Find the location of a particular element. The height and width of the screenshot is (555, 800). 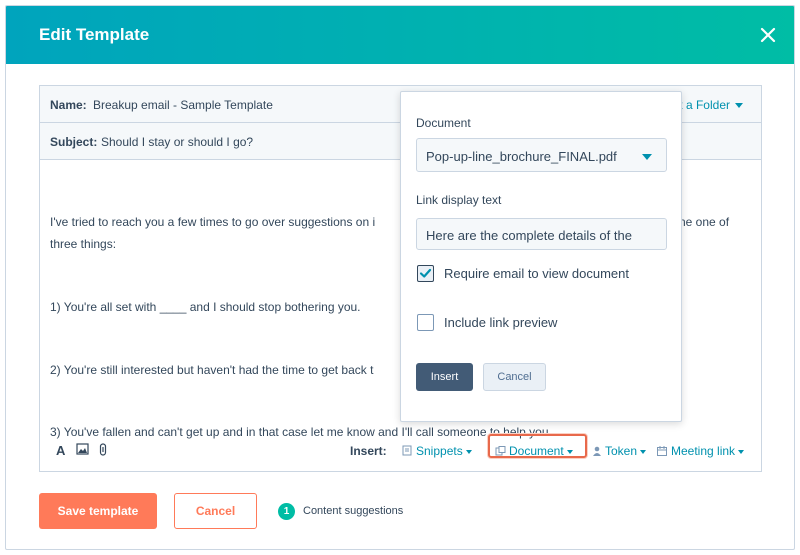

insert-button: Insert is located at coordinates (444, 377).